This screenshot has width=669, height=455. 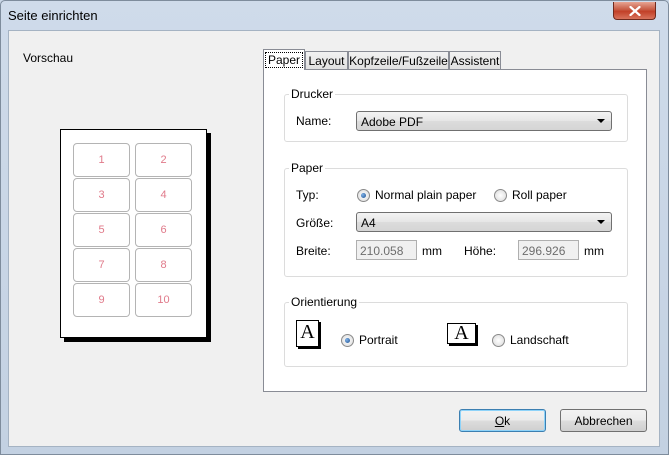 What do you see at coordinates (324, 302) in the screenshot?
I see `orientation-group-title: Orientierung` at bounding box center [324, 302].